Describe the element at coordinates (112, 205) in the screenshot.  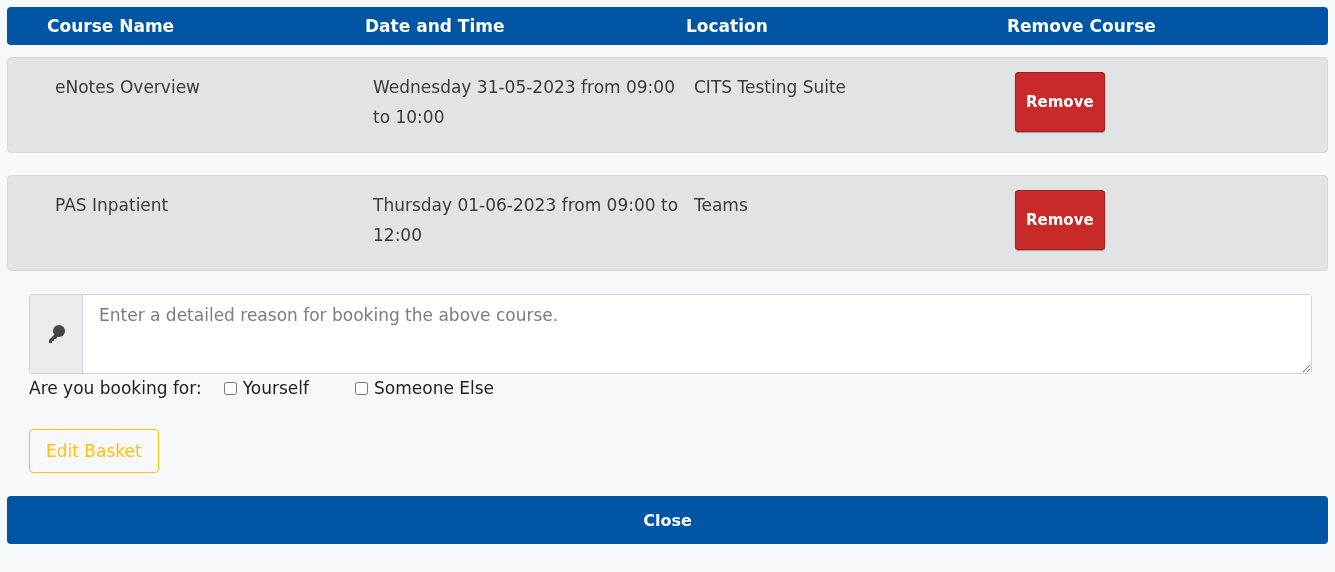
I see `course-name: PAS Inpatient` at that location.